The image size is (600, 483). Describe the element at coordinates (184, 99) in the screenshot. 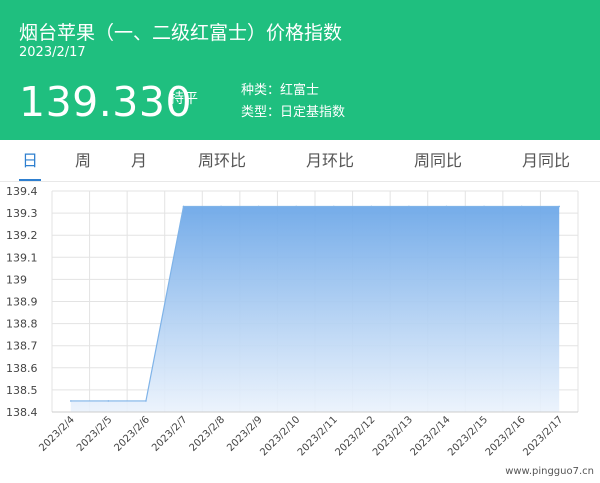

I see `trend-label: 持平` at that location.